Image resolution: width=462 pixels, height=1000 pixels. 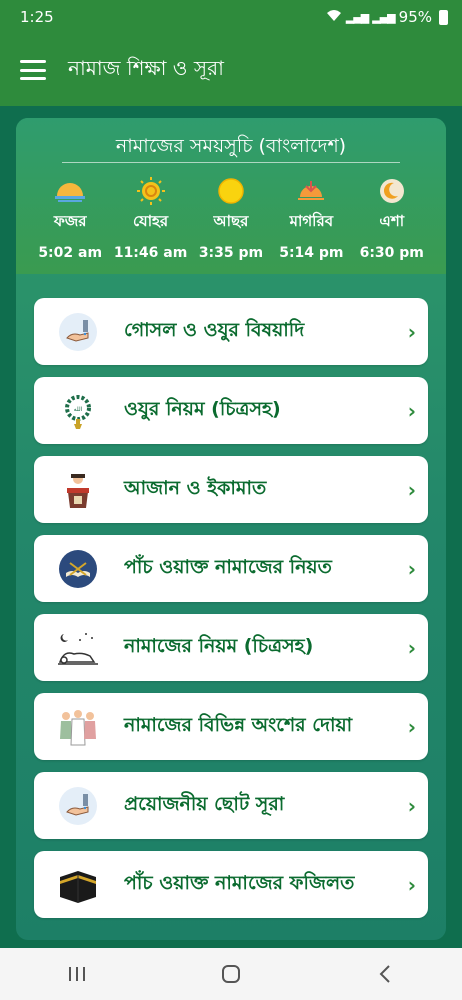 I want to click on quran-icon, so click(x=78, y=569).